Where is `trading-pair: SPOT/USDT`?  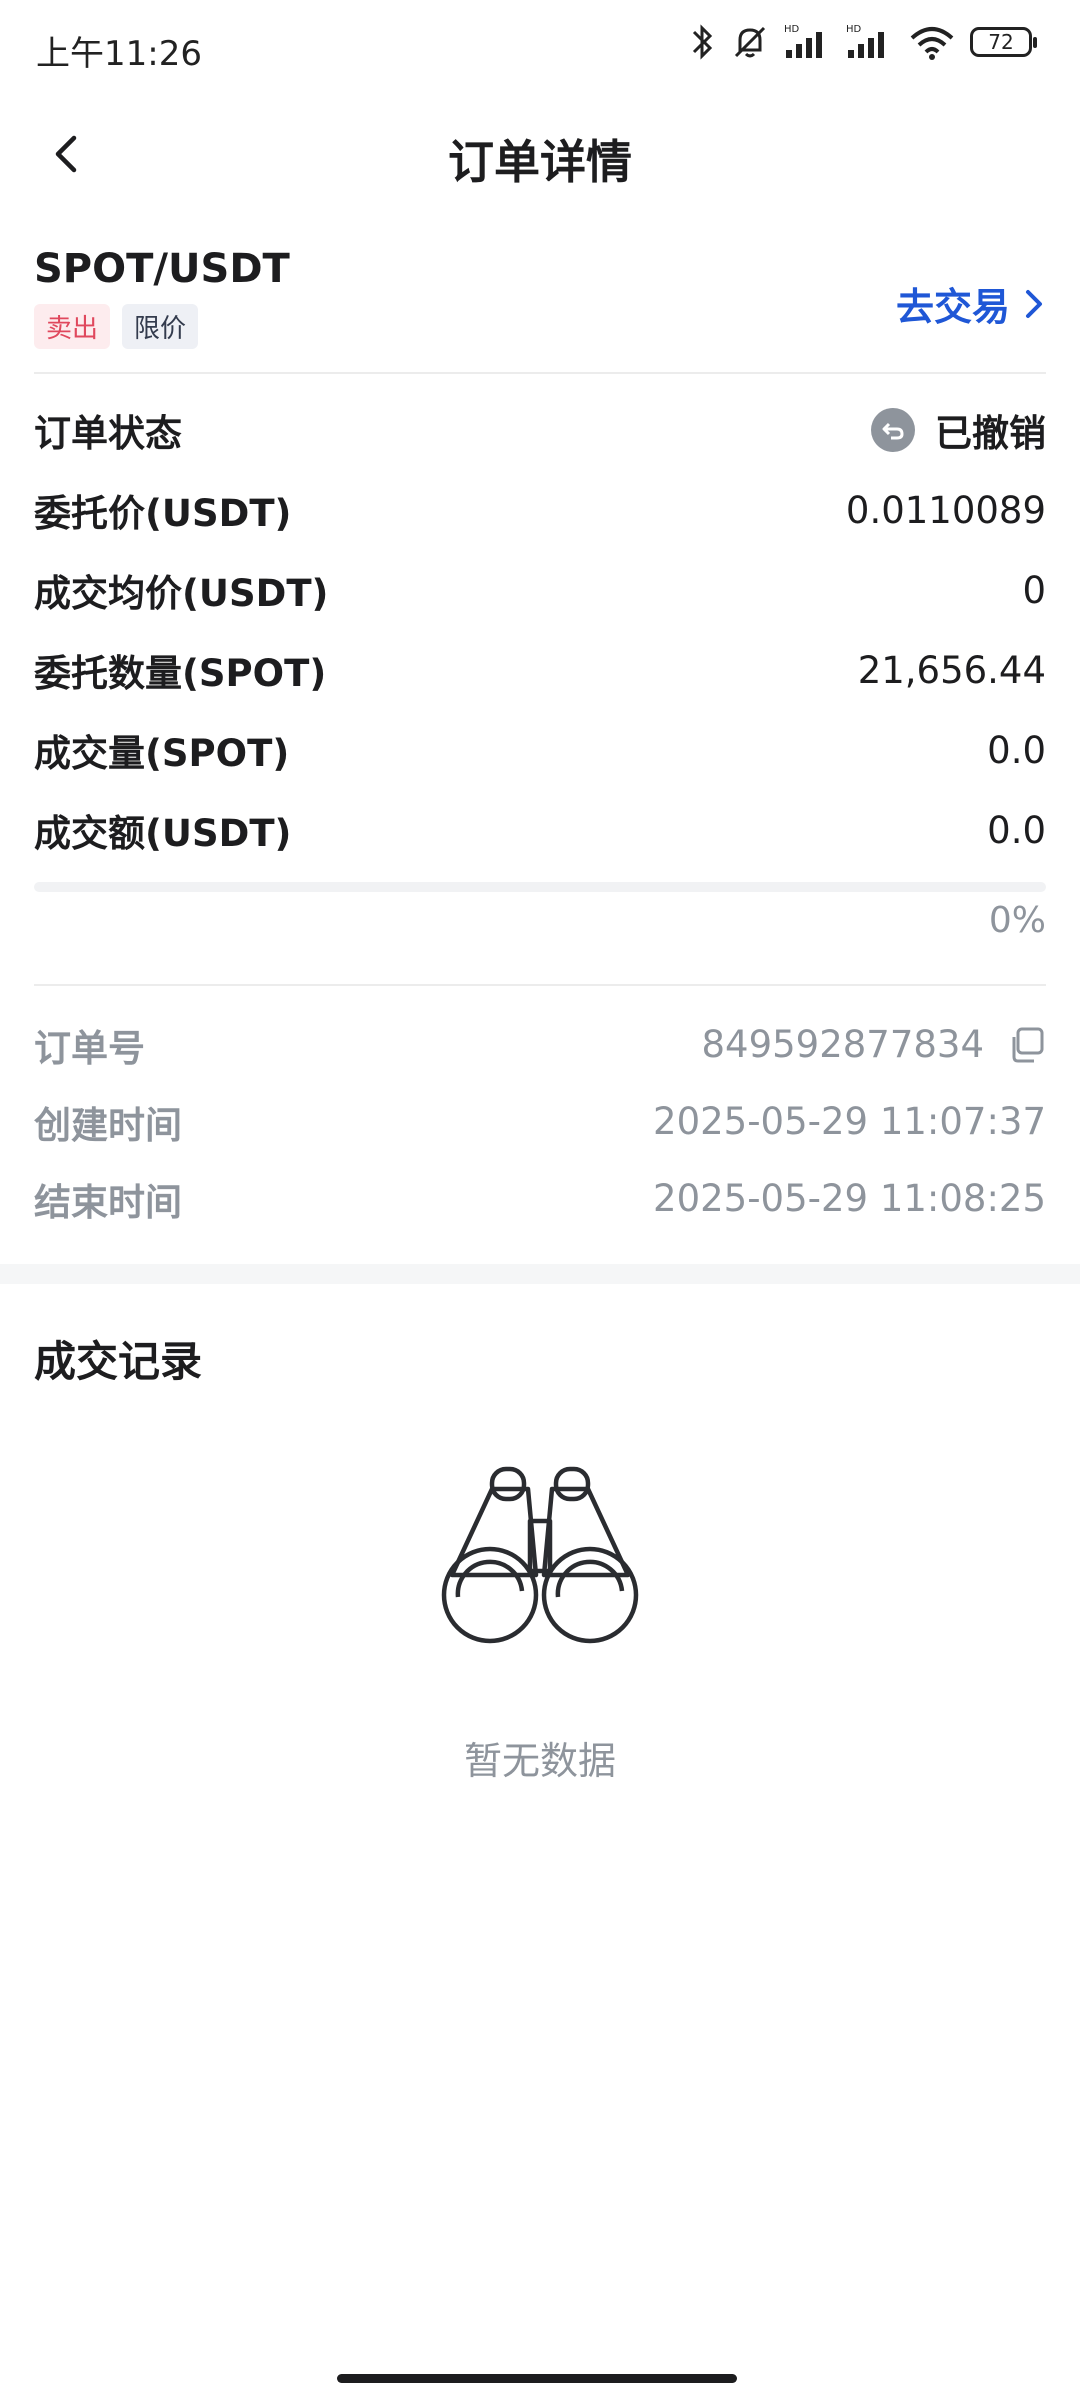
trading-pair: SPOT/USDT is located at coordinates (162, 269).